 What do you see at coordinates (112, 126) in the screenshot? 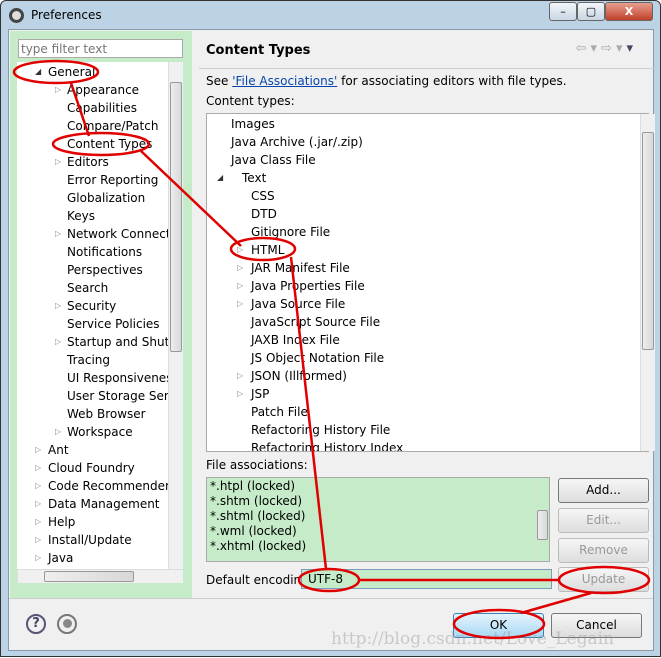
I see `tree-item: Compare/Patch` at bounding box center [112, 126].